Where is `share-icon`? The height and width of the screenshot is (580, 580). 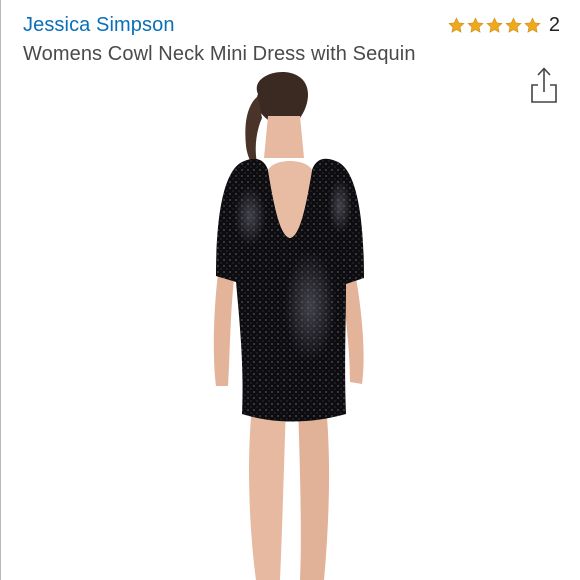 share-icon is located at coordinates (544, 85).